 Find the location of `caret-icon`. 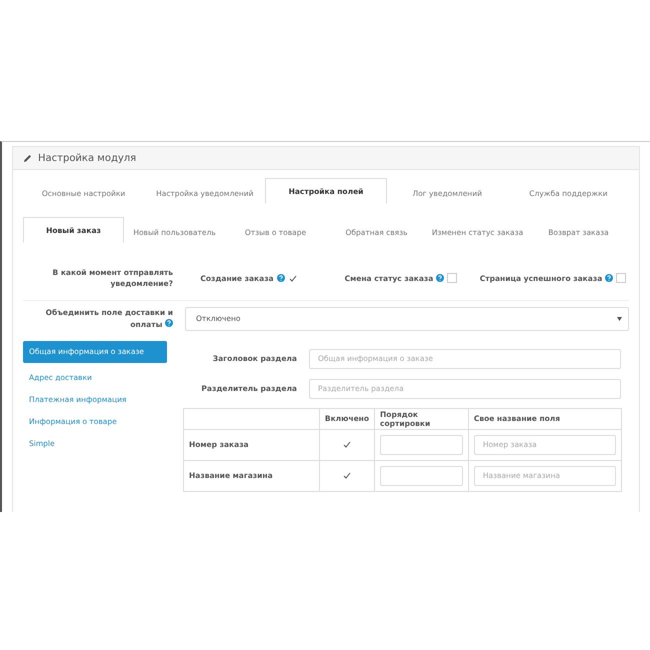

caret-icon is located at coordinates (619, 318).